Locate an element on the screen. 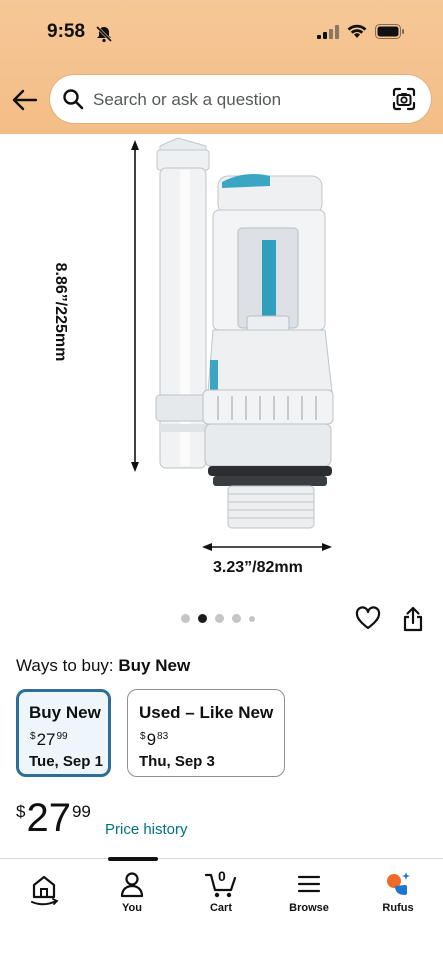 The height and width of the screenshot is (961, 443). user-icon is located at coordinates (132, 885).